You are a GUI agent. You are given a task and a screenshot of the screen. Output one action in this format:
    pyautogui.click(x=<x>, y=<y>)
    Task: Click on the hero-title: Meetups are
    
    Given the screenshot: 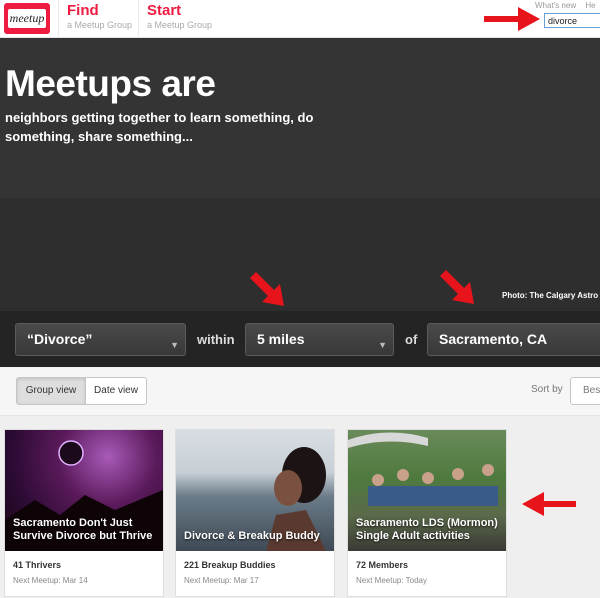 What is the action you would take?
    pyautogui.click(x=110, y=83)
    